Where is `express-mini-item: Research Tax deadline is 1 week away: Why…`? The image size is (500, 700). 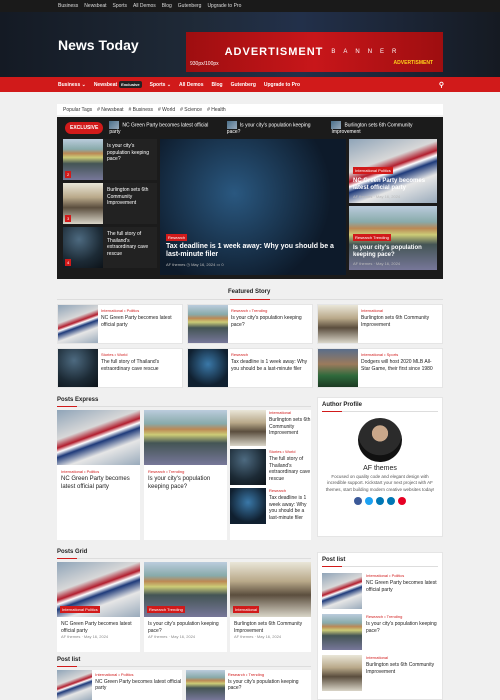 express-mini-item: Research Tax deadline is 1 week away: Why… is located at coordinates (270, 506).